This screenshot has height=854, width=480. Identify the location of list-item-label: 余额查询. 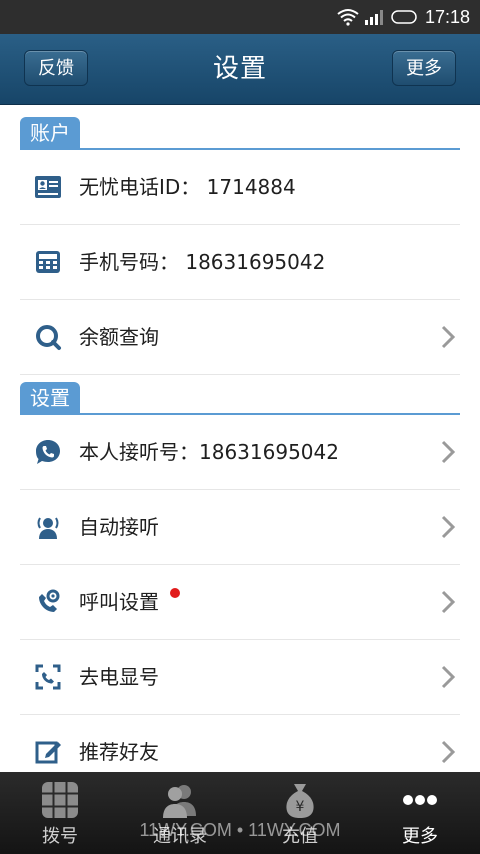
(119, 337).